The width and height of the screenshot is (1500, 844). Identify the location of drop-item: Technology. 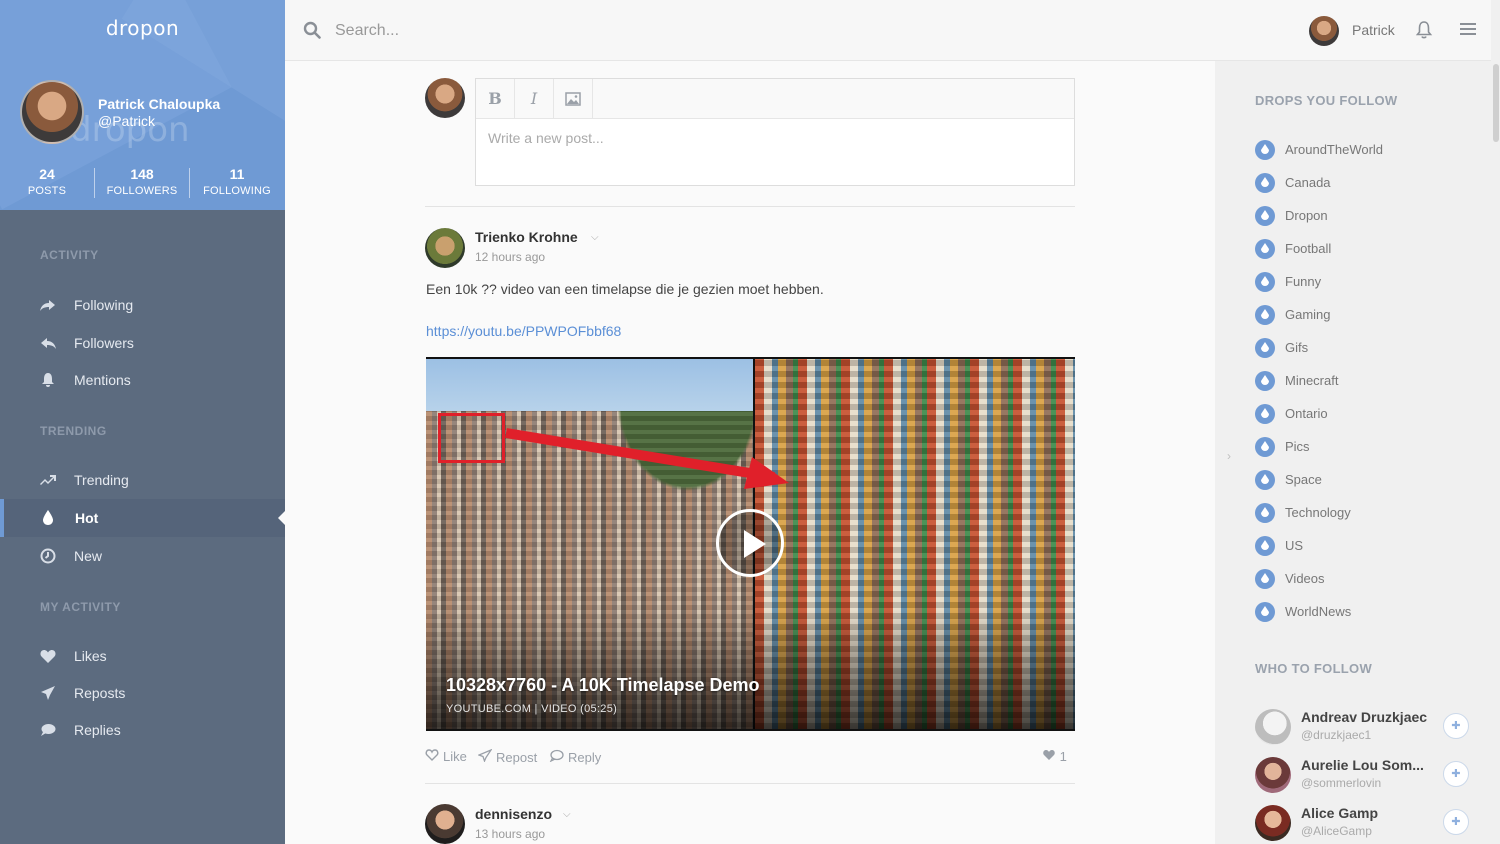
(1365, 514).